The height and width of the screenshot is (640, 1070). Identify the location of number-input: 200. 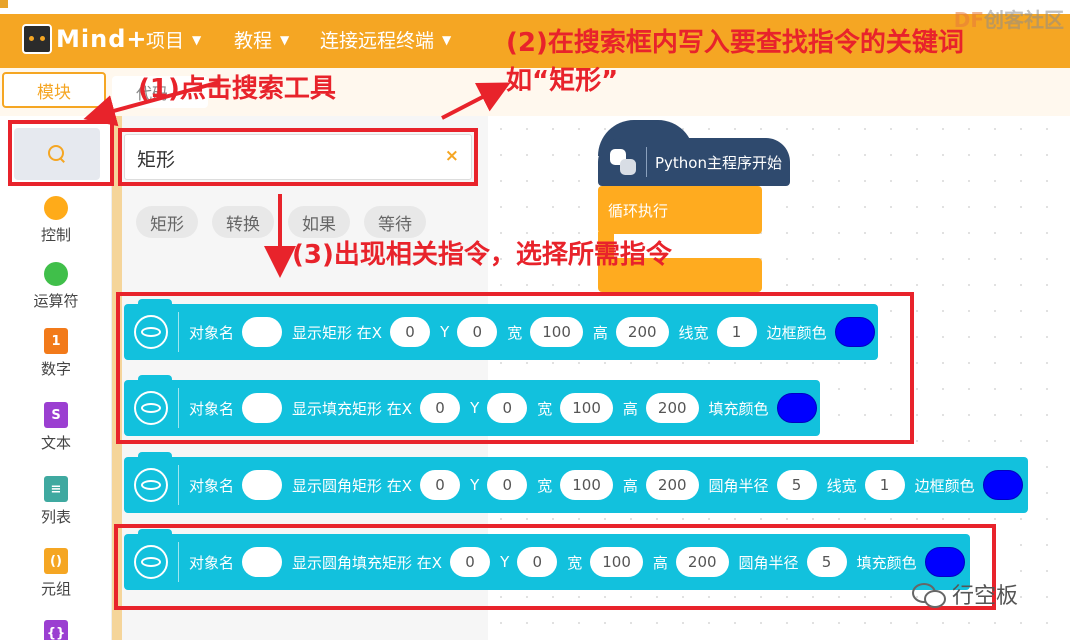
(672, 485).